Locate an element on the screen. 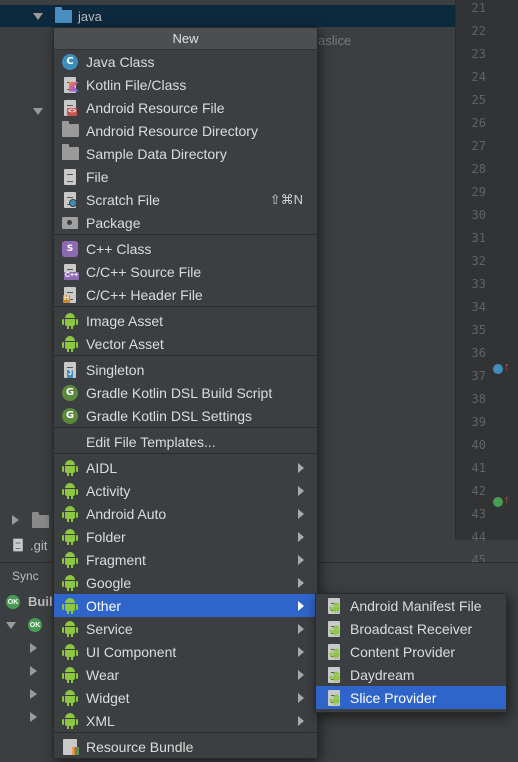 This screenshot has width=518, height=762. menu-item-kotlin-file: Kotlin File/Class is located at coordinates (185, 84).